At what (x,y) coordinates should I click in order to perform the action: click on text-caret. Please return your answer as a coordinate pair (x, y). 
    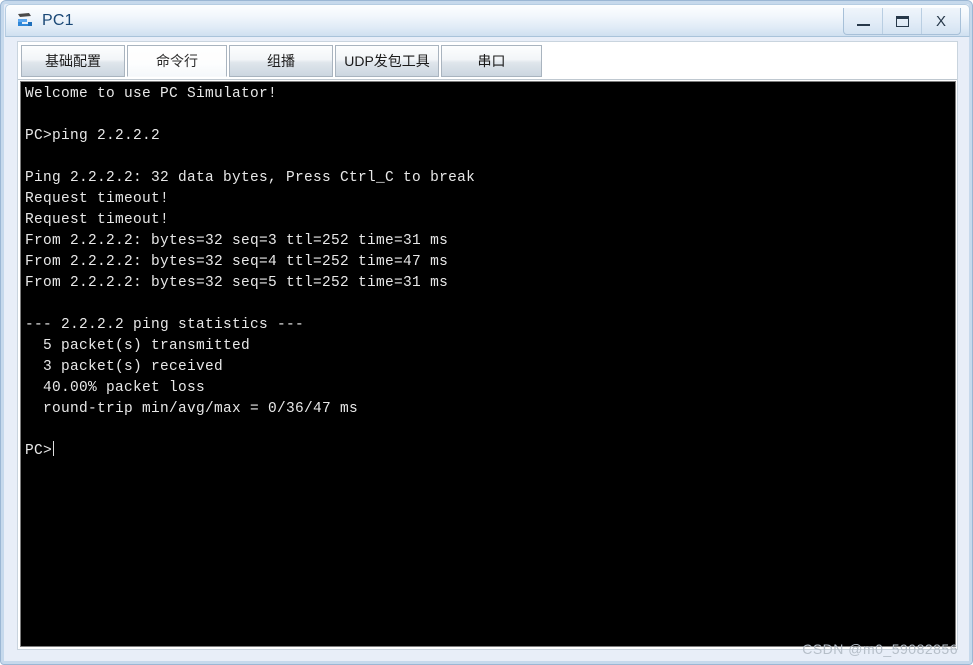
    Looking at the image, I should click on (54, 448).